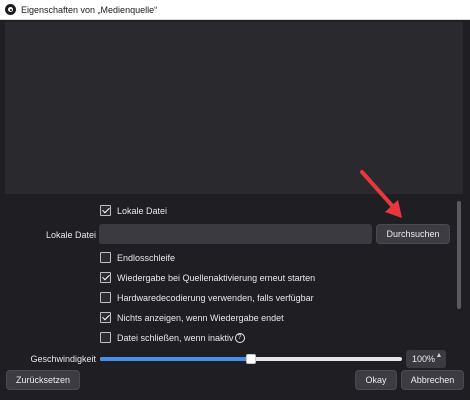 This screenshot has width=470, height=400. I want to click on loop-checkbox, so click(105, 257).